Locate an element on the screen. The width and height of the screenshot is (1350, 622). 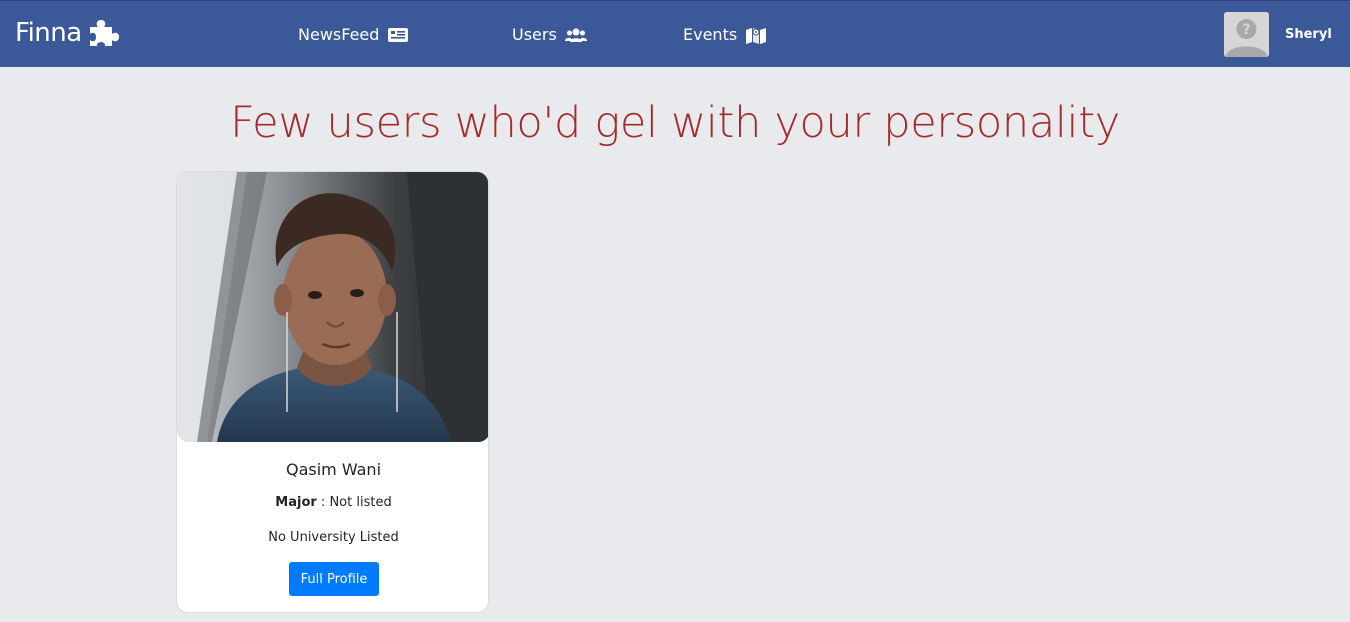
top-navbar: Finna NewsFeed Users Events ? Sheryl is located at coordinates (675, 33).